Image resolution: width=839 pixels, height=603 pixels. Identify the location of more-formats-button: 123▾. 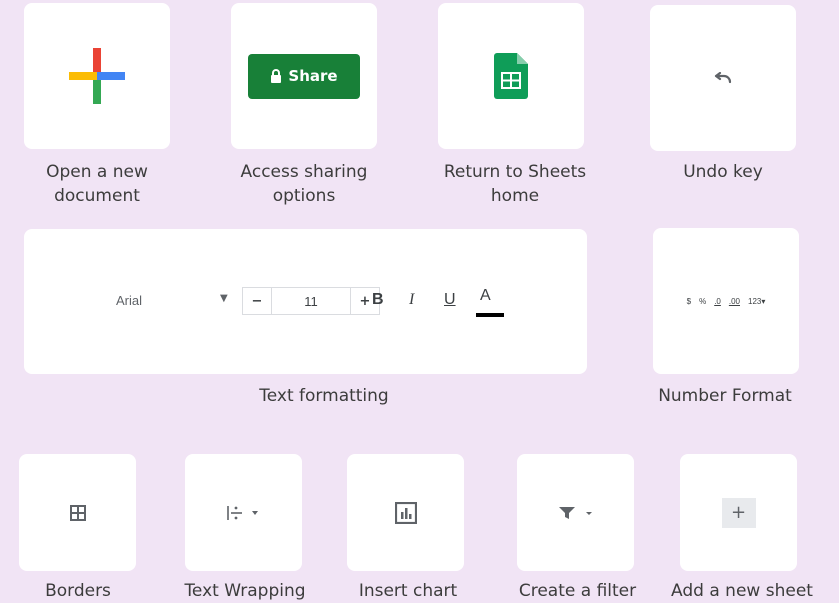
(756, 301).